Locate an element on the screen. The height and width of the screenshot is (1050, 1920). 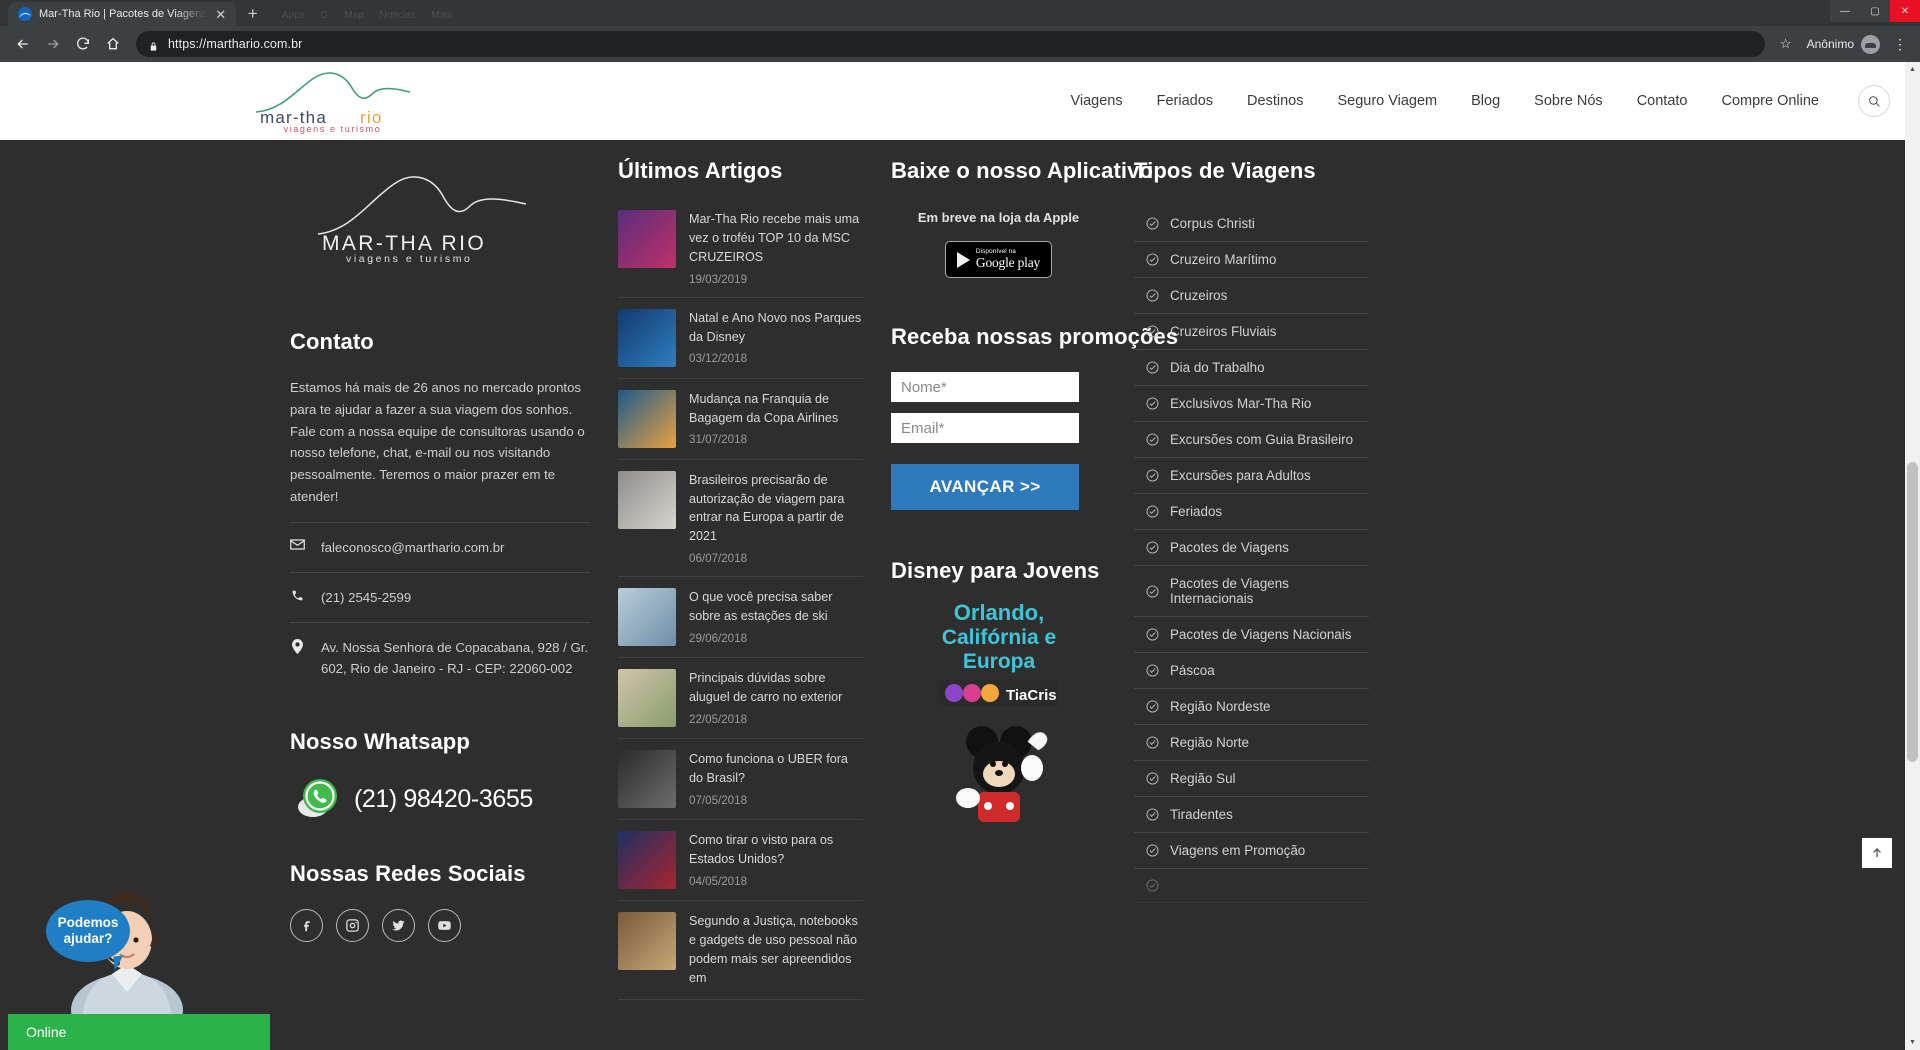
list-item: Cruzeiros Fluviais is located at coordinates (1251, 332).